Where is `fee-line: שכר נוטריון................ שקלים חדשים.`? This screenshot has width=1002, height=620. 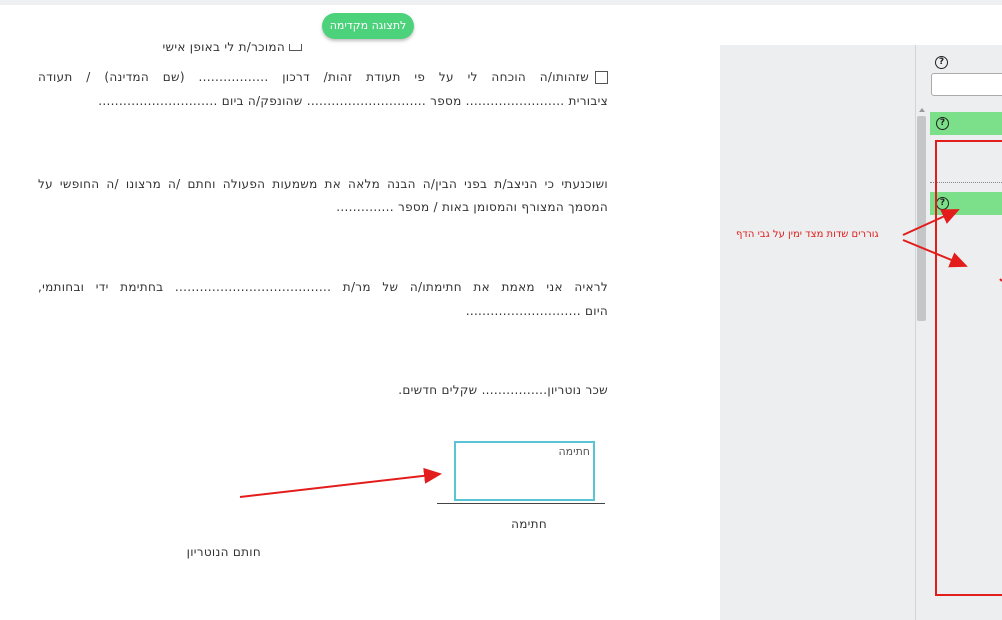
fee-line: שכר נוטריון................ שקלים חדשים. is located at coordinates (503, 390).